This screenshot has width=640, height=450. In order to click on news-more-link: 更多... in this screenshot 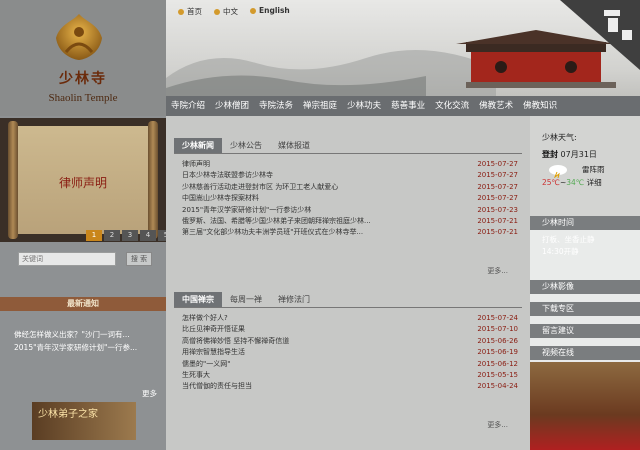, I will do `click(497, 271)`.